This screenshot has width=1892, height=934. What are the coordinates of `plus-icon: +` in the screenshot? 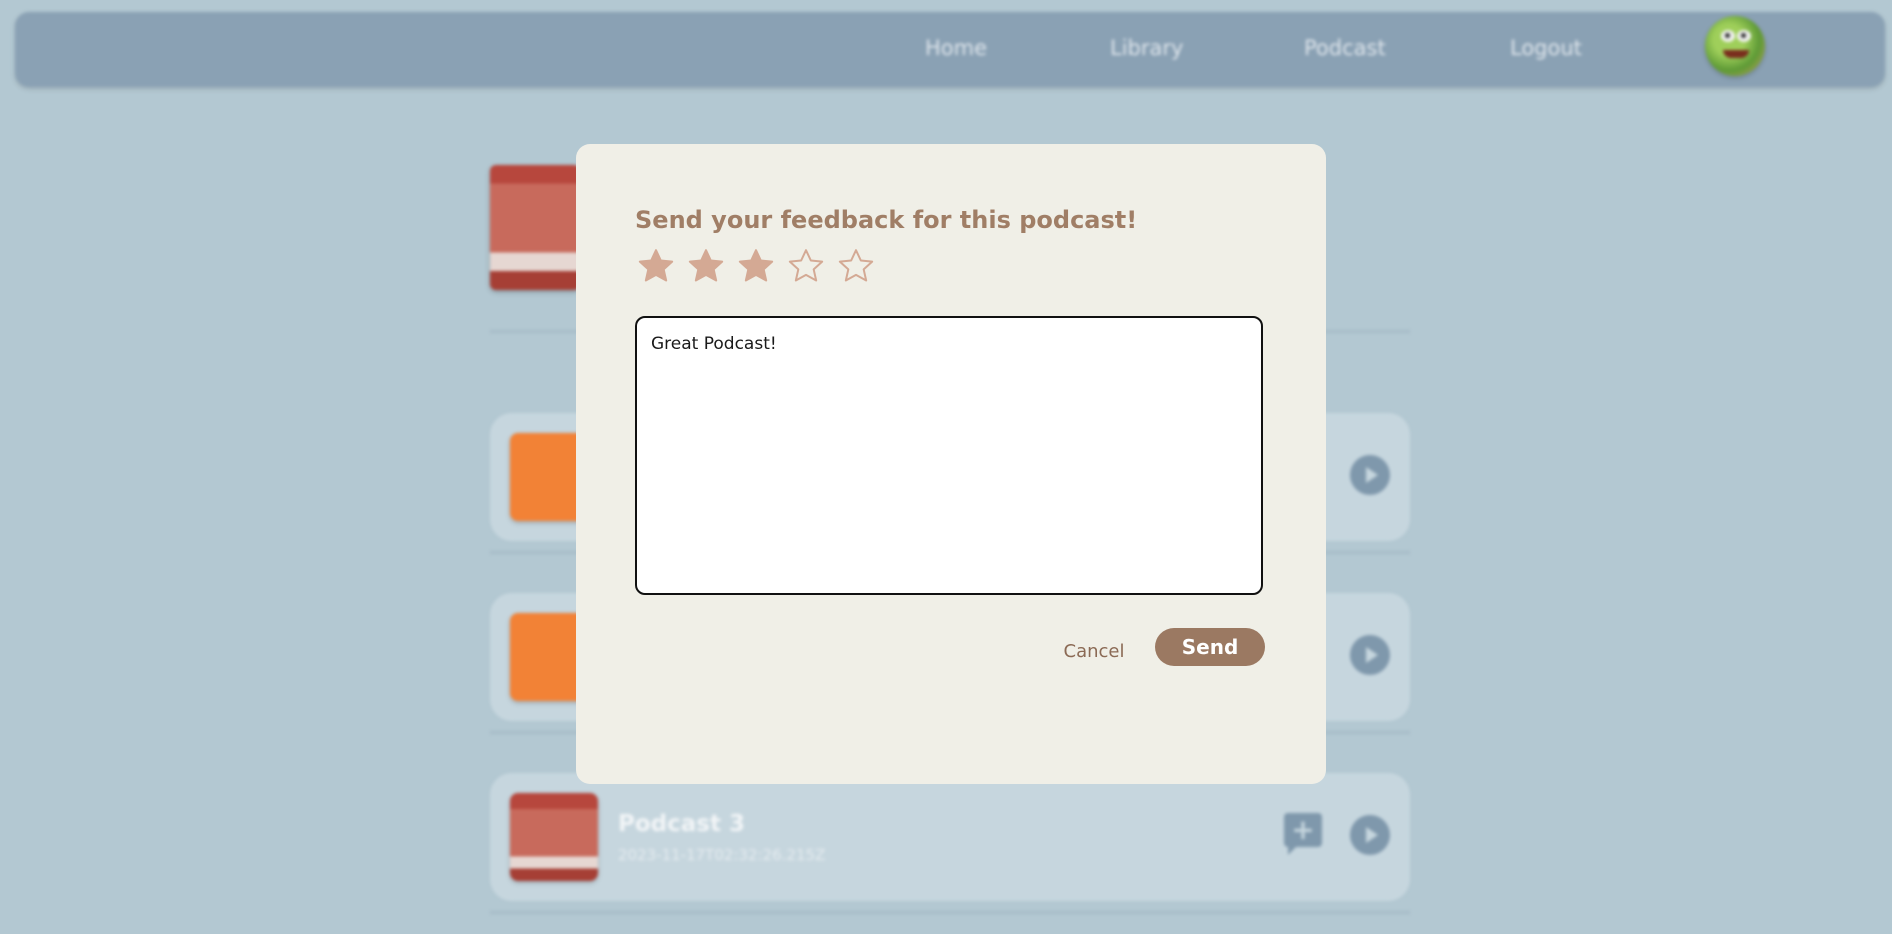 It's located at (1303, 829).